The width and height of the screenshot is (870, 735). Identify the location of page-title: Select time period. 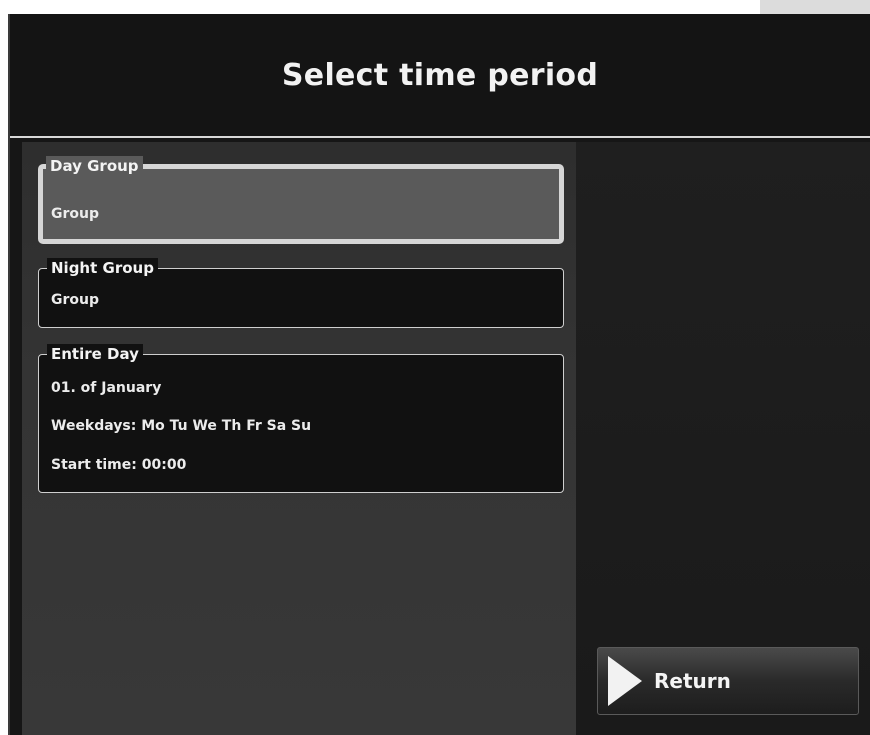
(440, 75).